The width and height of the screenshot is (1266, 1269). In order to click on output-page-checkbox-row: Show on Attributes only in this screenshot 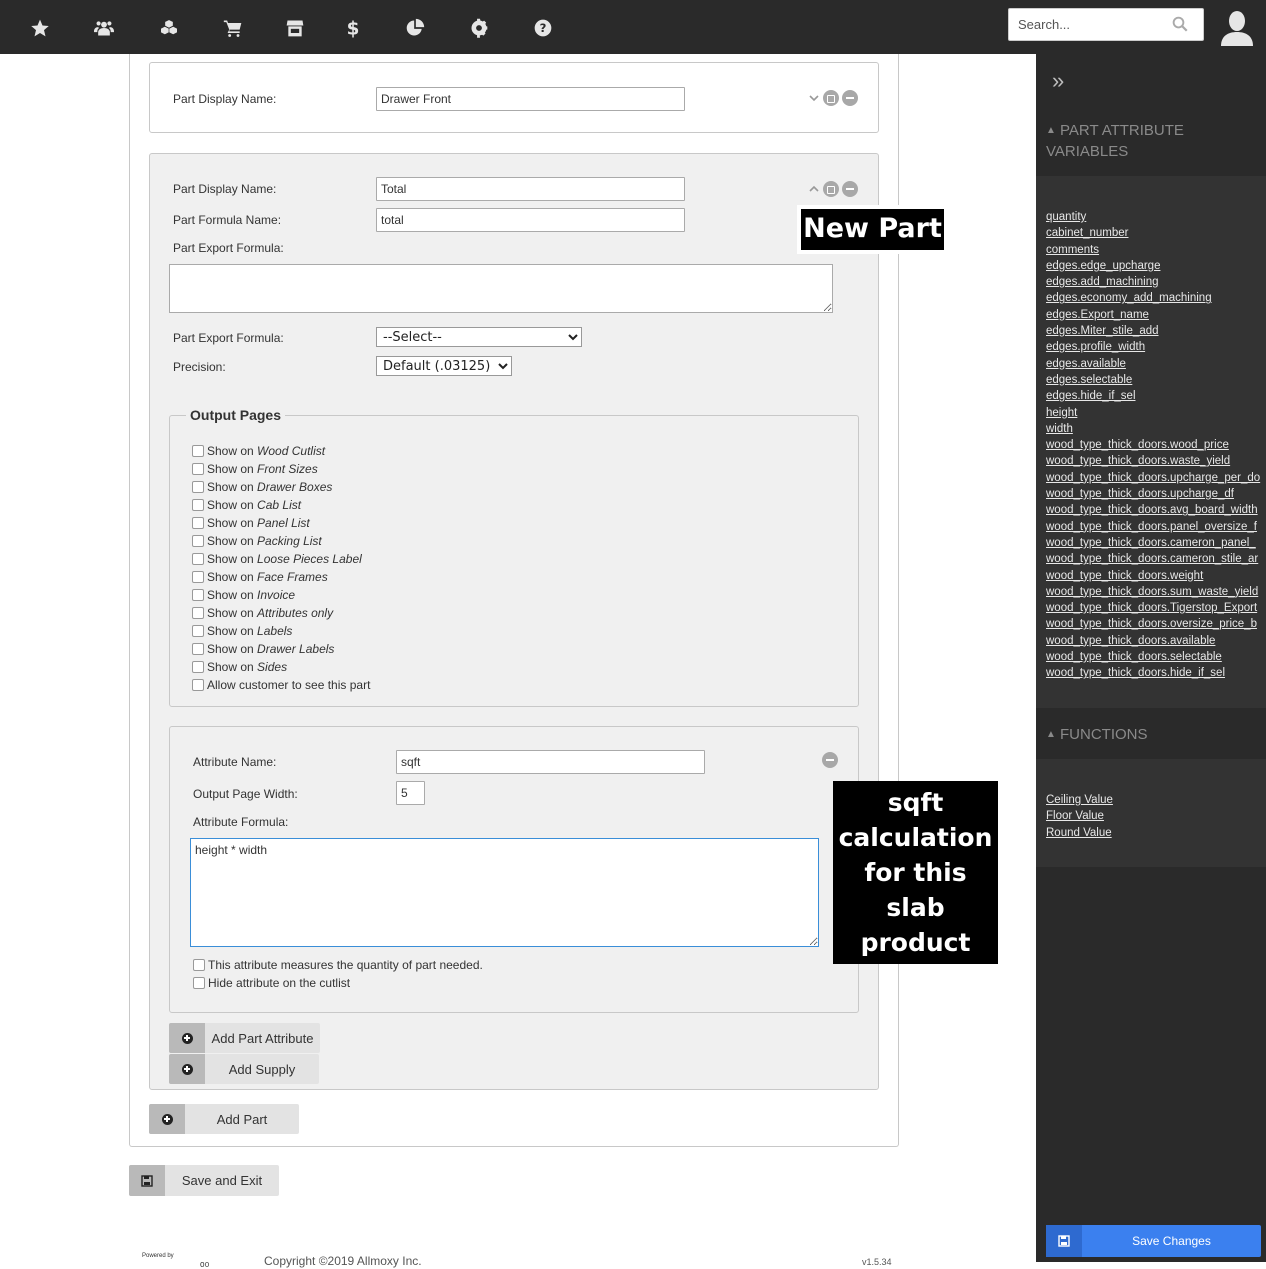, I will do `click(262, 613)`.